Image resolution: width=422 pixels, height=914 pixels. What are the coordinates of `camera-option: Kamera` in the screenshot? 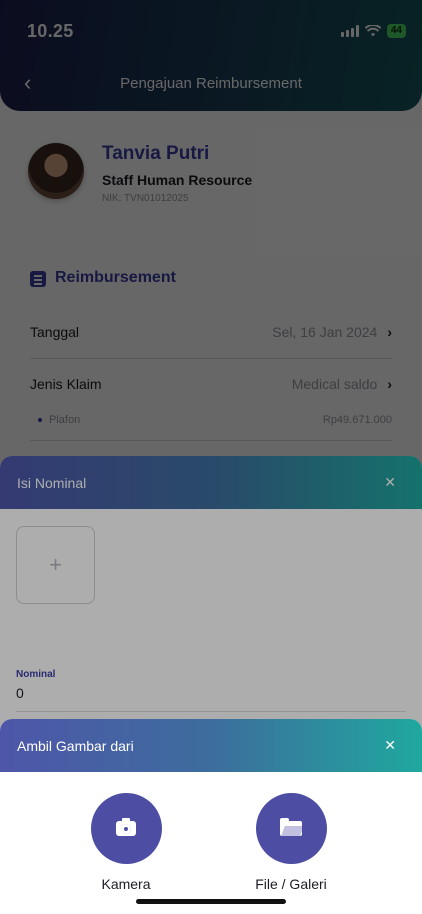 It's located at (126, 842).